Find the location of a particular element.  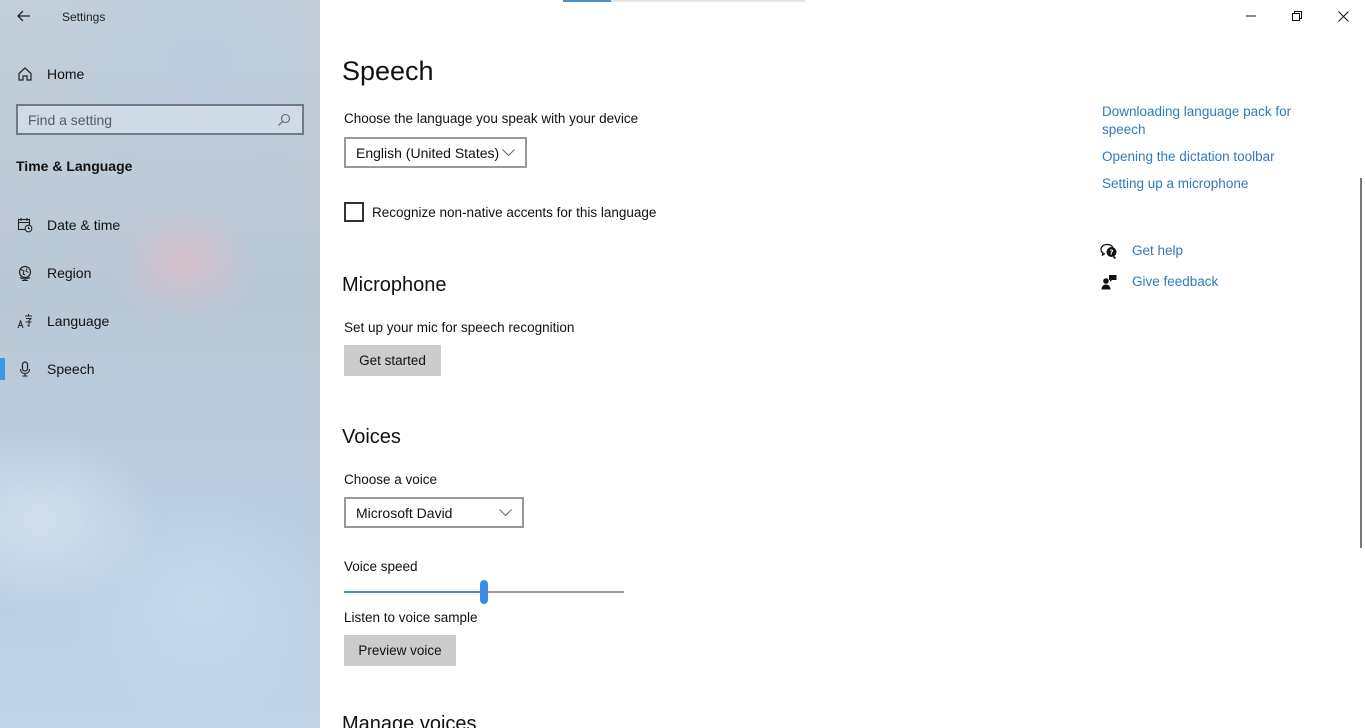

link-download-language-pack: Downloading language pack for speech is located at coordinates (1212, 121).